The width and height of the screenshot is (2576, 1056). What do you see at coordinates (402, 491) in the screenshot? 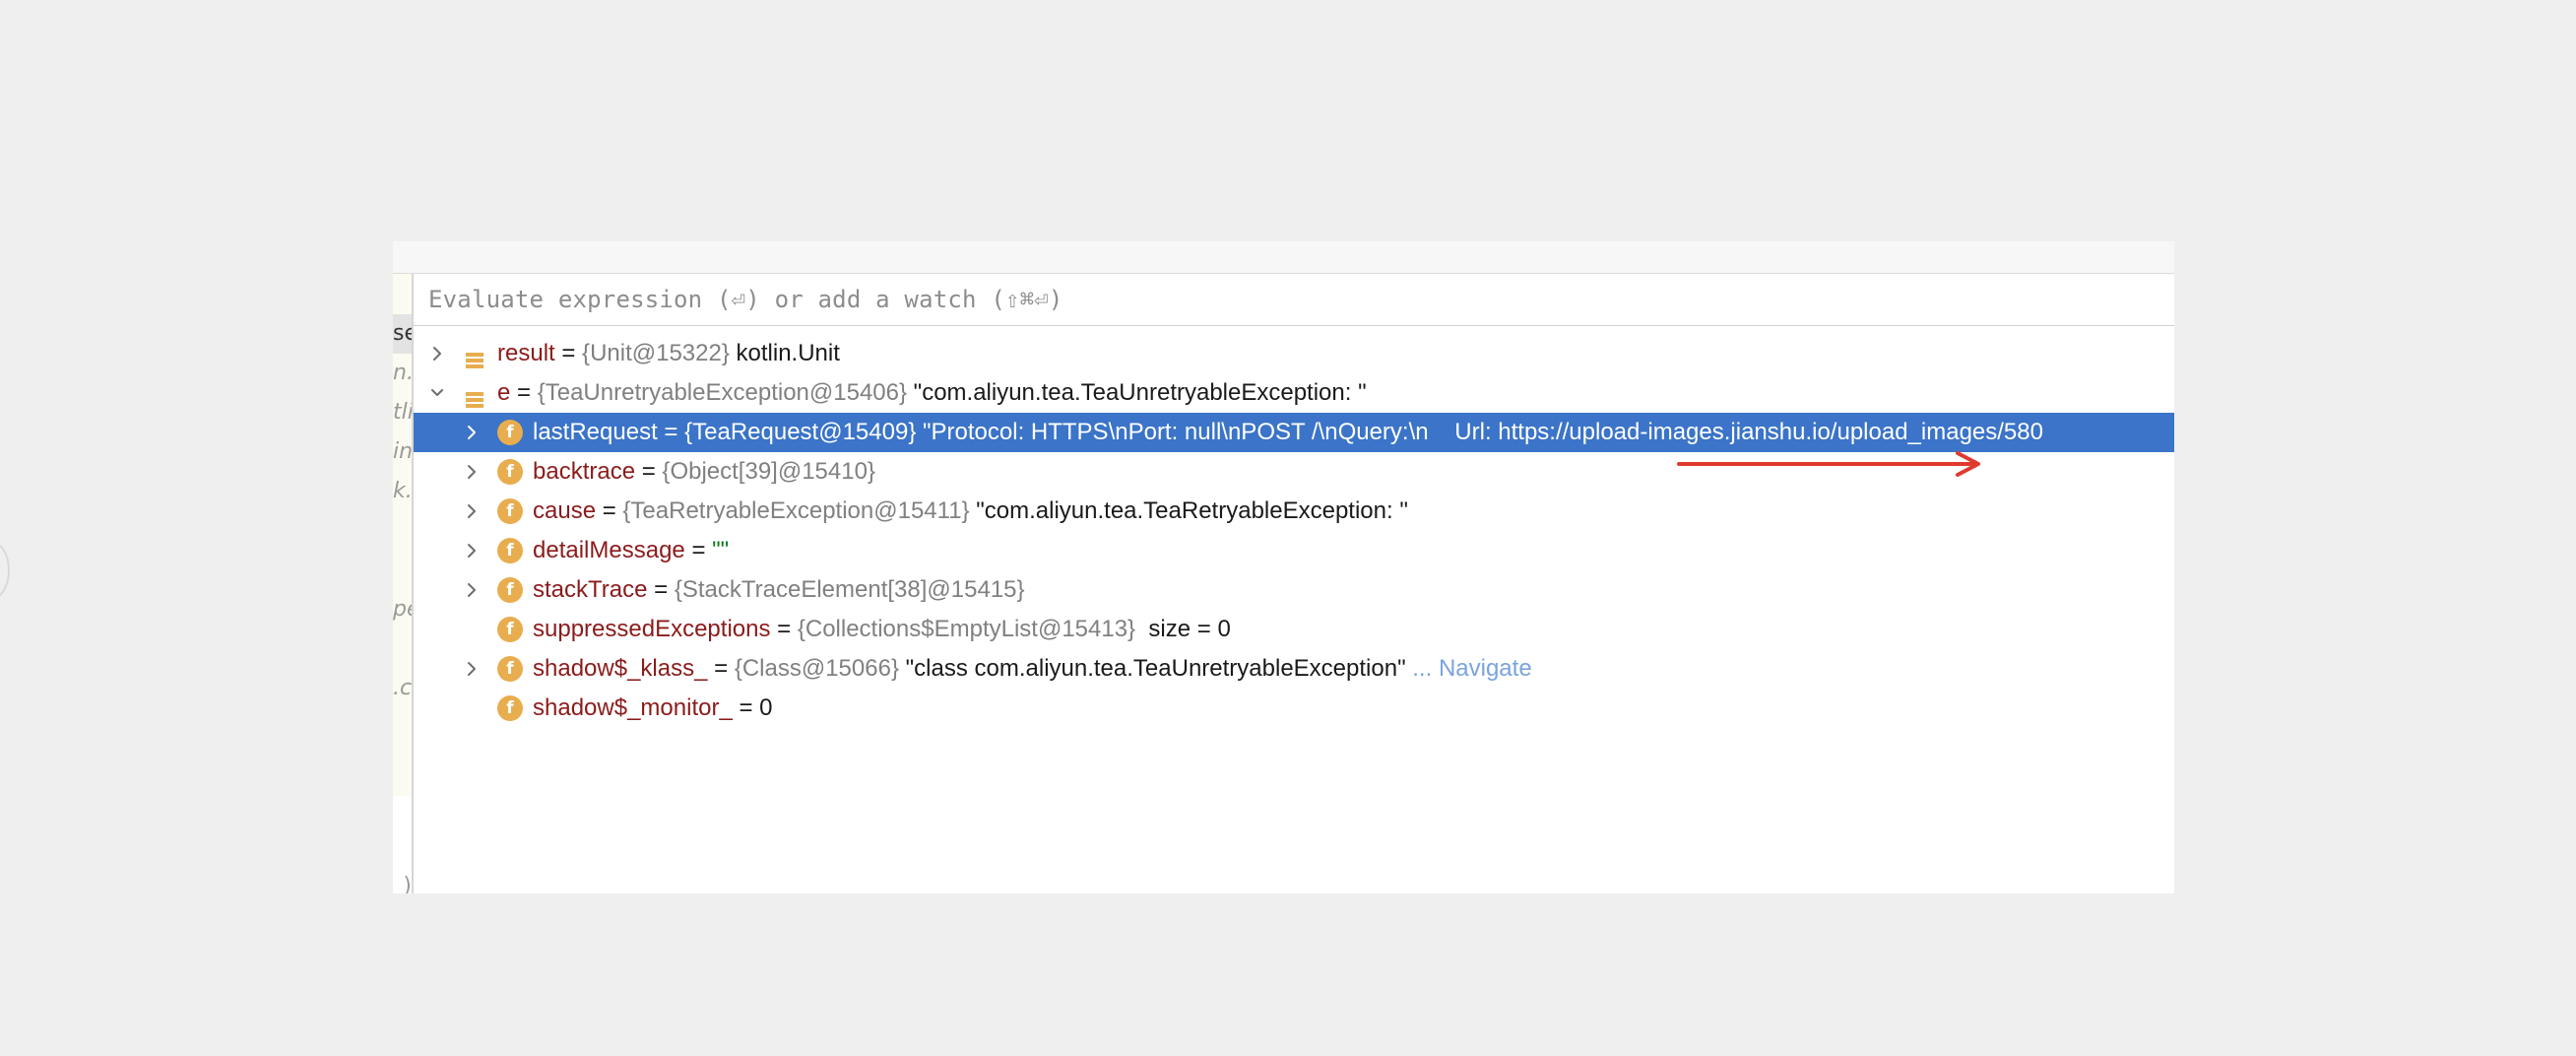
I see `gutter-code-fragment: k.c` at bounding box center [402, 491].